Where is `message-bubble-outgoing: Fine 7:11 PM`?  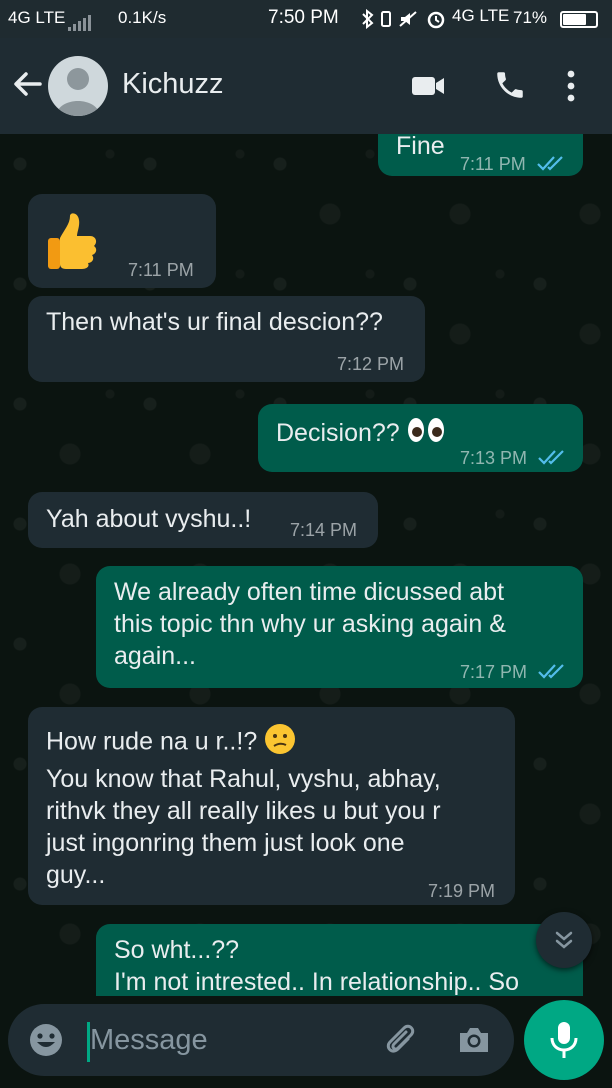
message-bubble-outgoing: Fine 7:11 PM is located at coordinates (480, 155).